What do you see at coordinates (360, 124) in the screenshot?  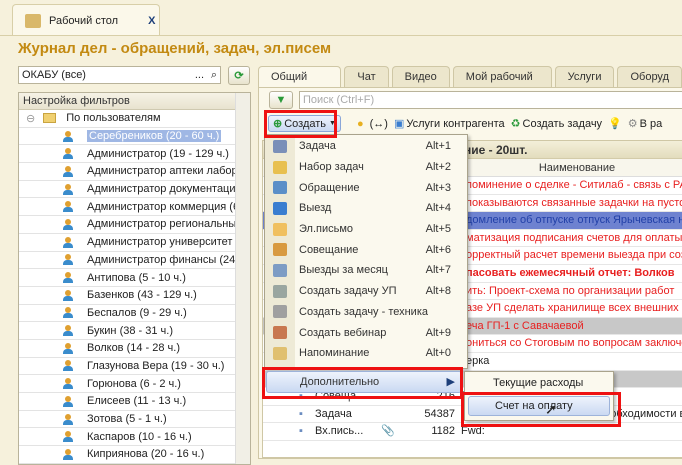 I see `bulb-icon: ●` at bounding box center [360, 124].